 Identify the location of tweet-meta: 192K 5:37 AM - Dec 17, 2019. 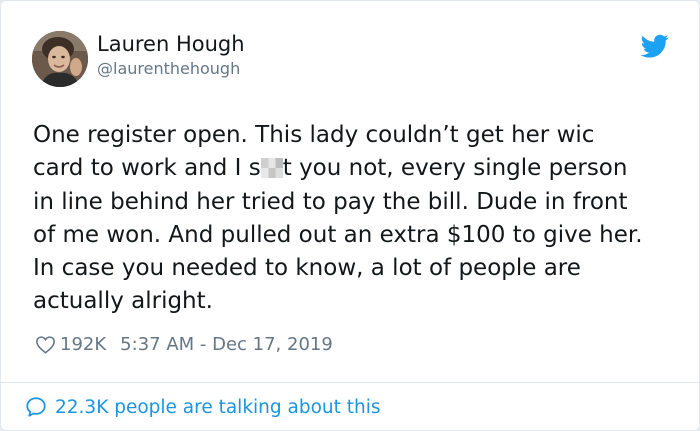
(184, 344).